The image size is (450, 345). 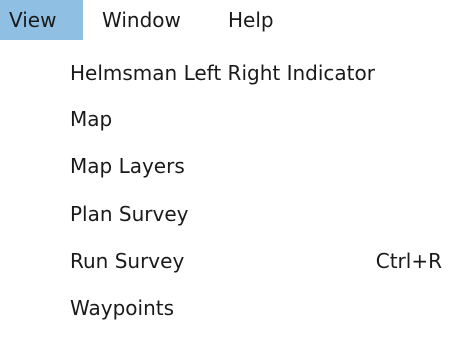 What do you see at coordinates (41, 20) in the screenshot?
I see `menu-view: View` at bounding box center [41, 20].